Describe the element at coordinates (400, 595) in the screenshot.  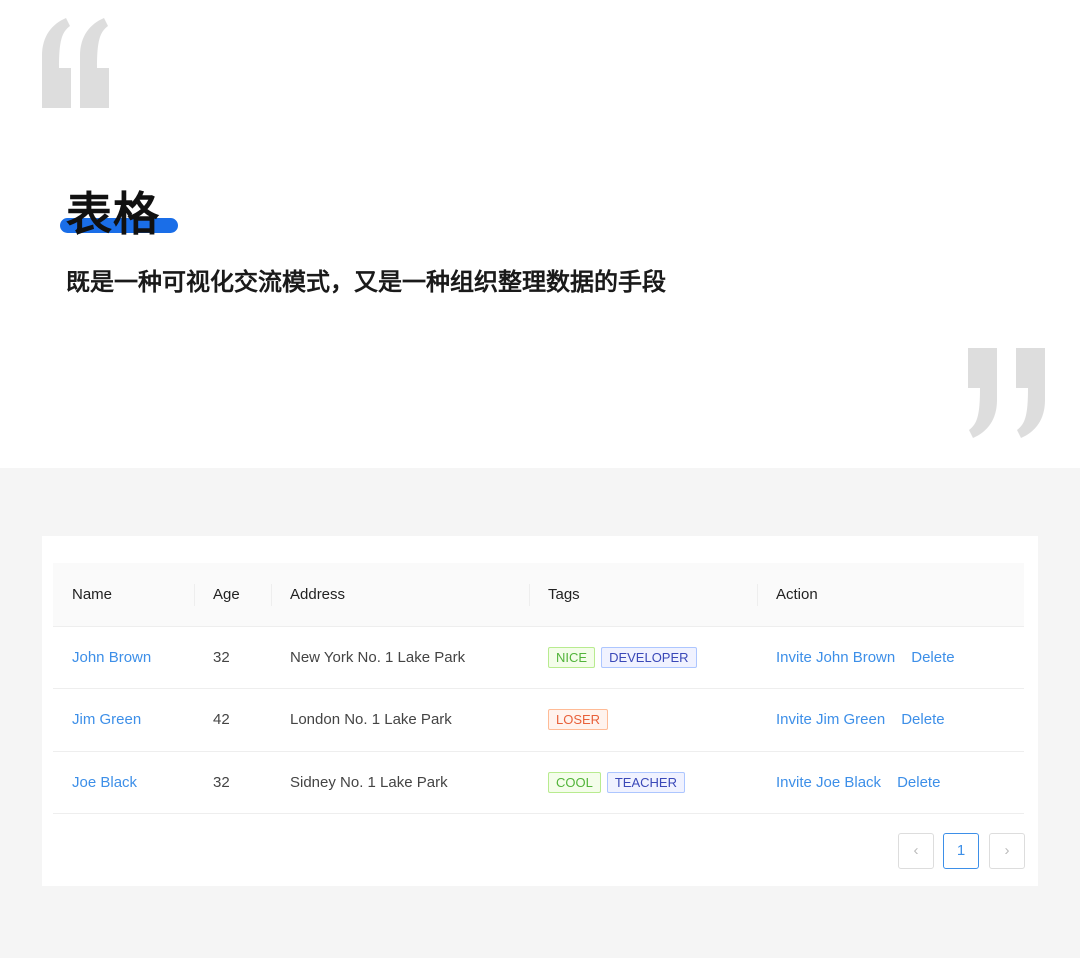
I see `column-header-address: Address` at that location.